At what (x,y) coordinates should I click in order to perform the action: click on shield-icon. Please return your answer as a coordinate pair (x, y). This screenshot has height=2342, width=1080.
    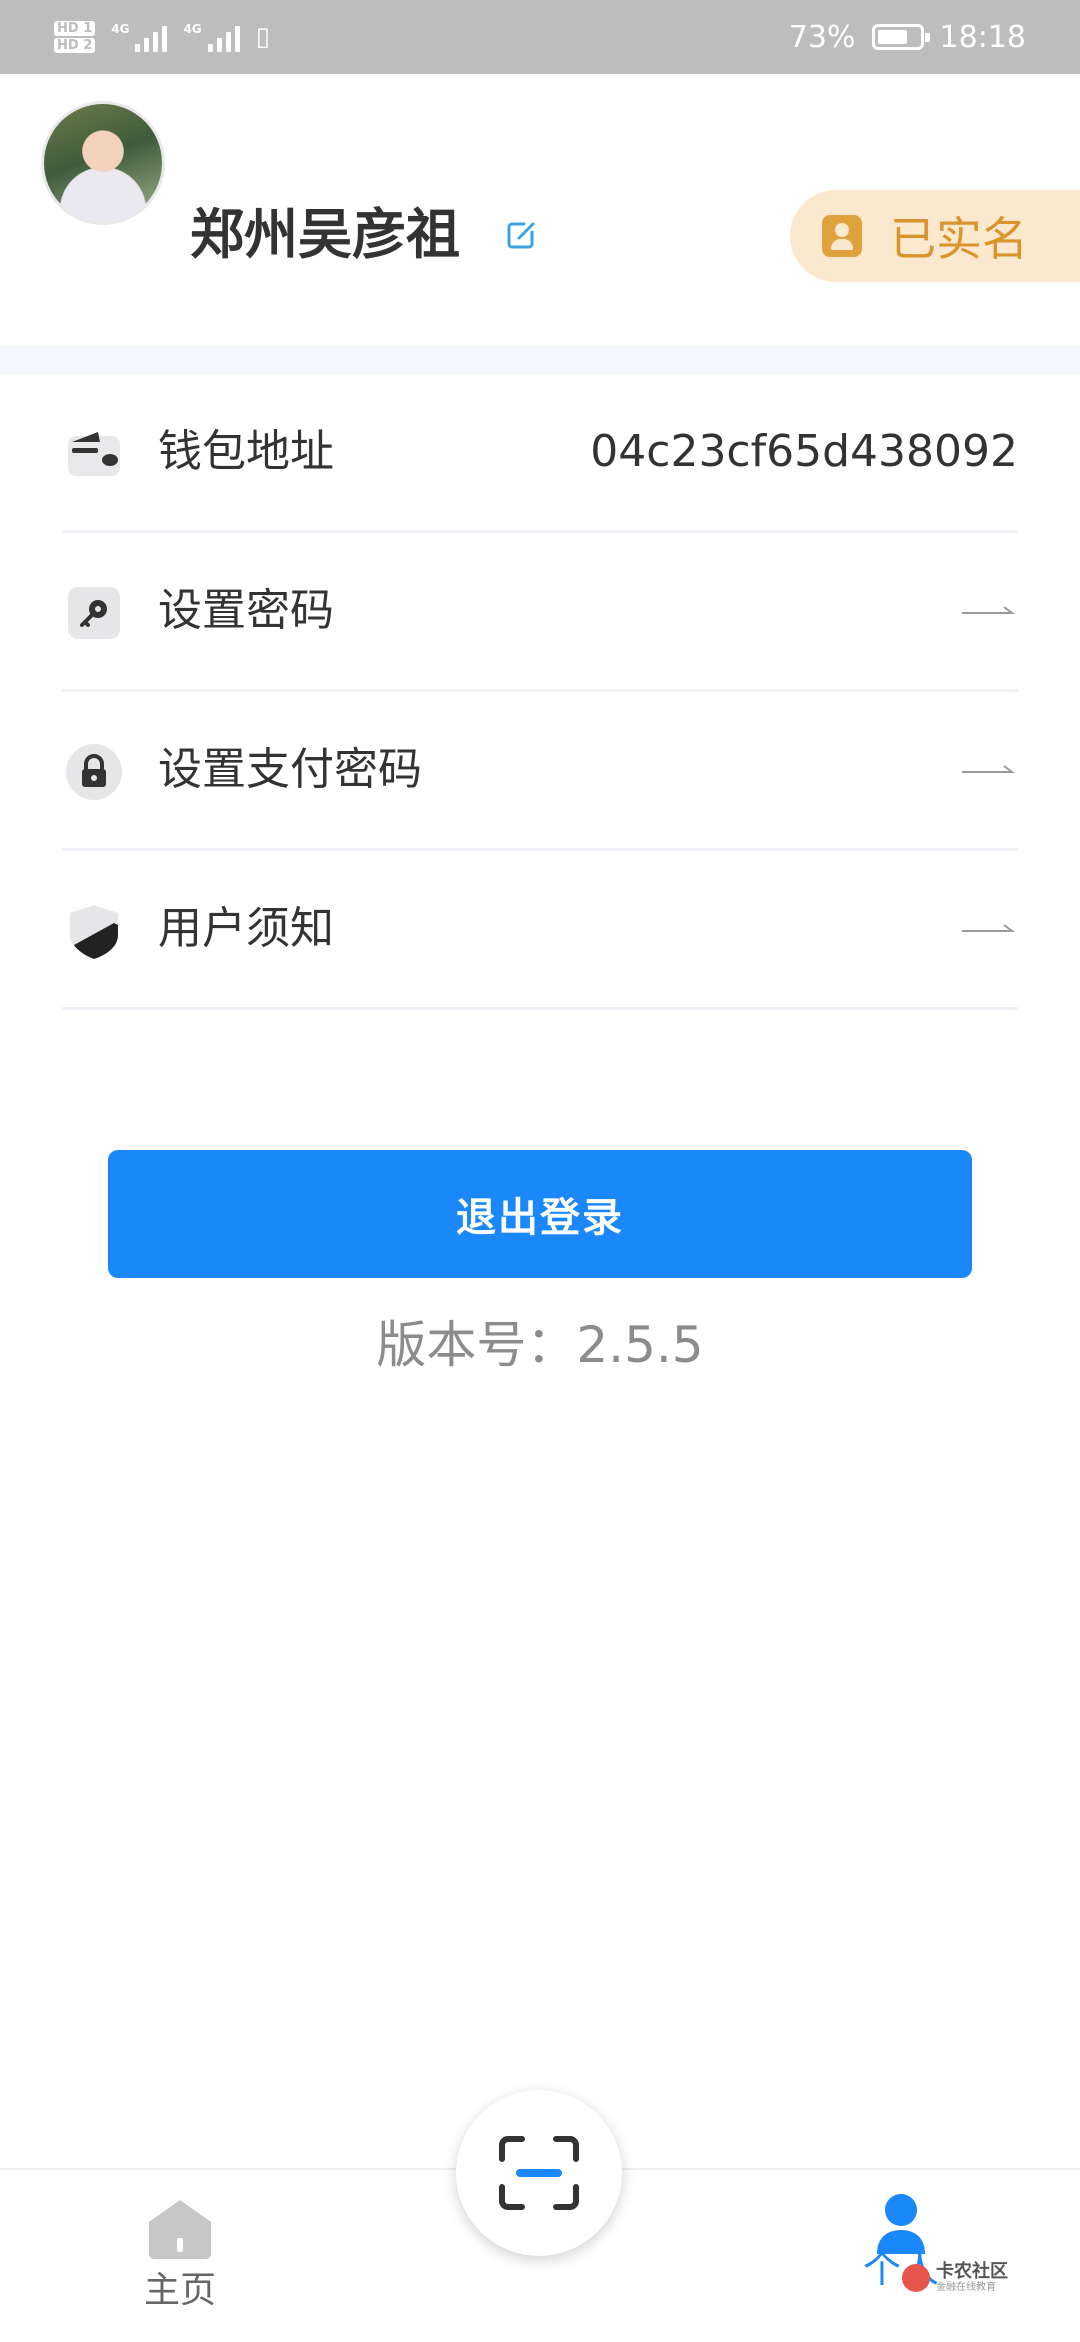
    Looking at the image, I should click on (94, 932).